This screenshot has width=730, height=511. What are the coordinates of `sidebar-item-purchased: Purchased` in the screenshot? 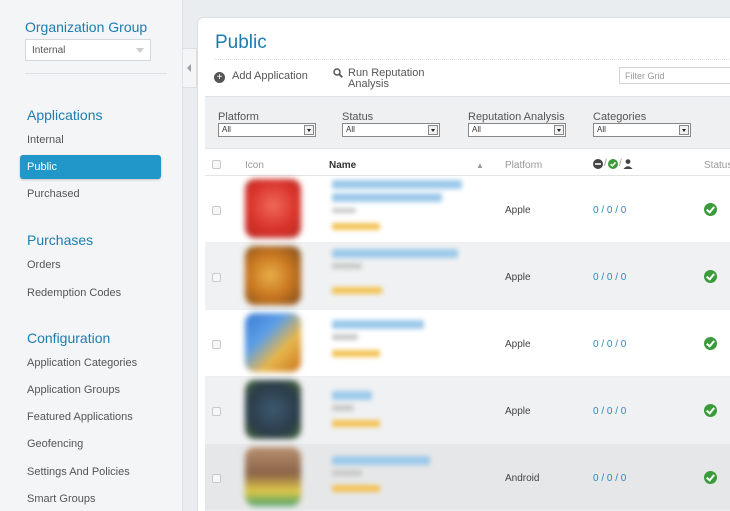 It's located at (53, 194).